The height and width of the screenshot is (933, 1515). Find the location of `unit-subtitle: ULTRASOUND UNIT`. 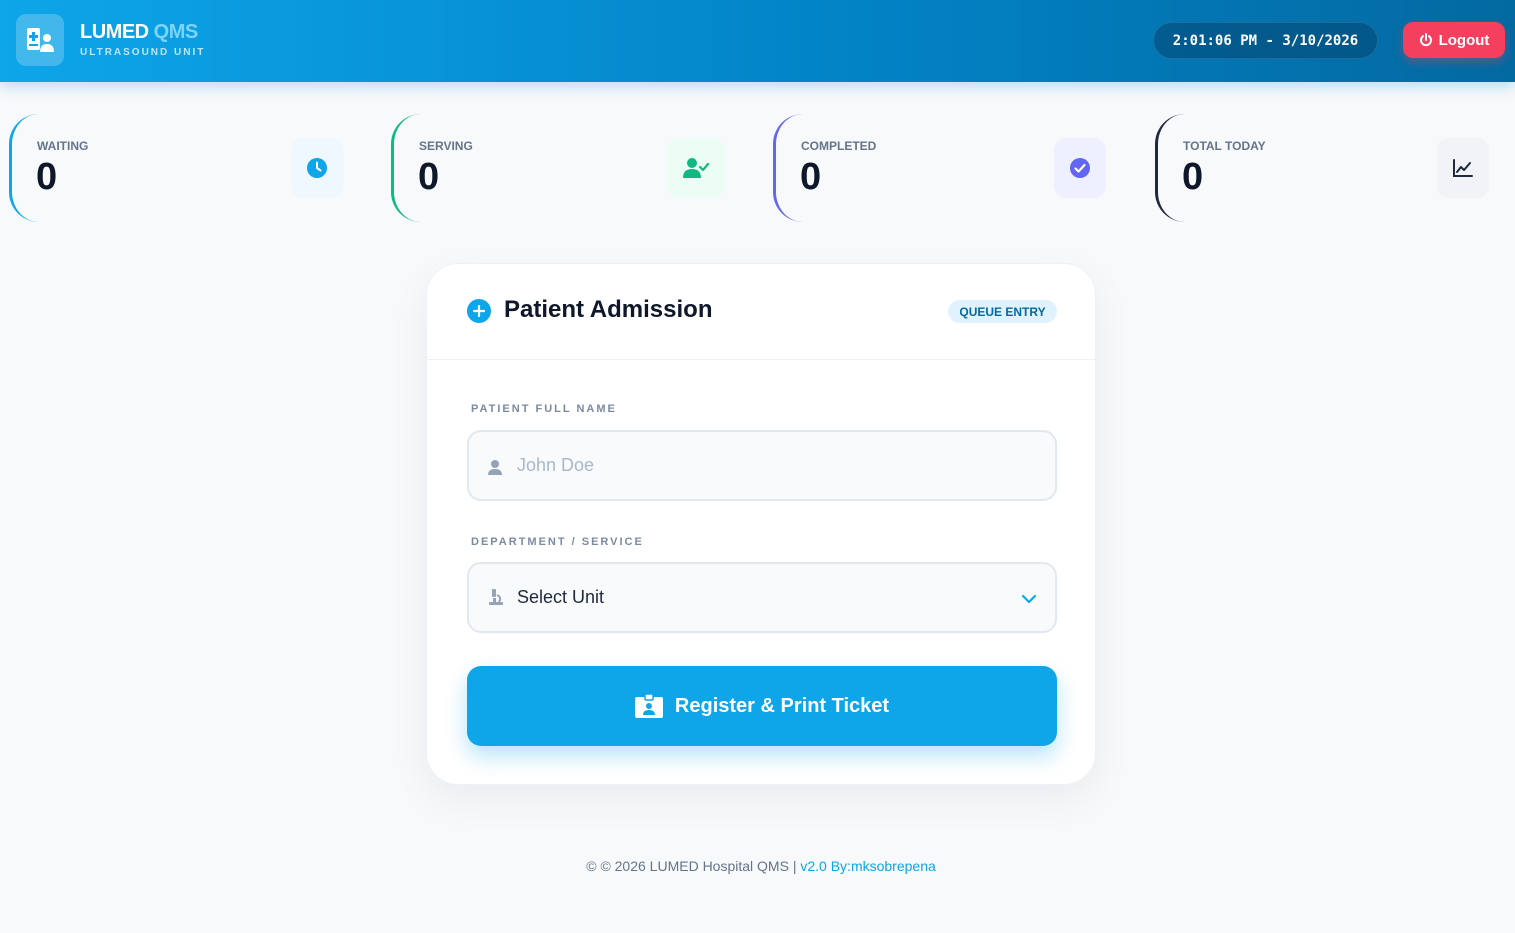

unit-subtitle: ULTRASOUND UNIT is located at coordinates (143, 52).